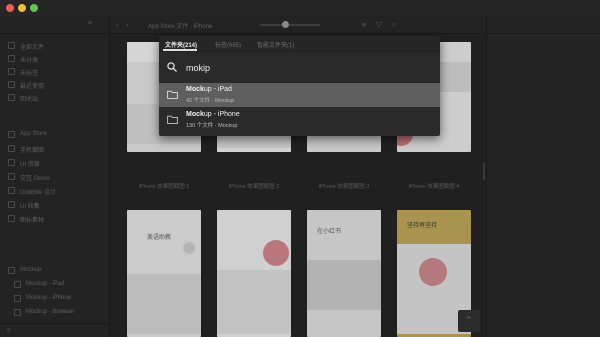 The height and width of the screenshot is (337, 600). I want to click on sidebar-subfolder: Mockup - Browser, so click(61, 313).